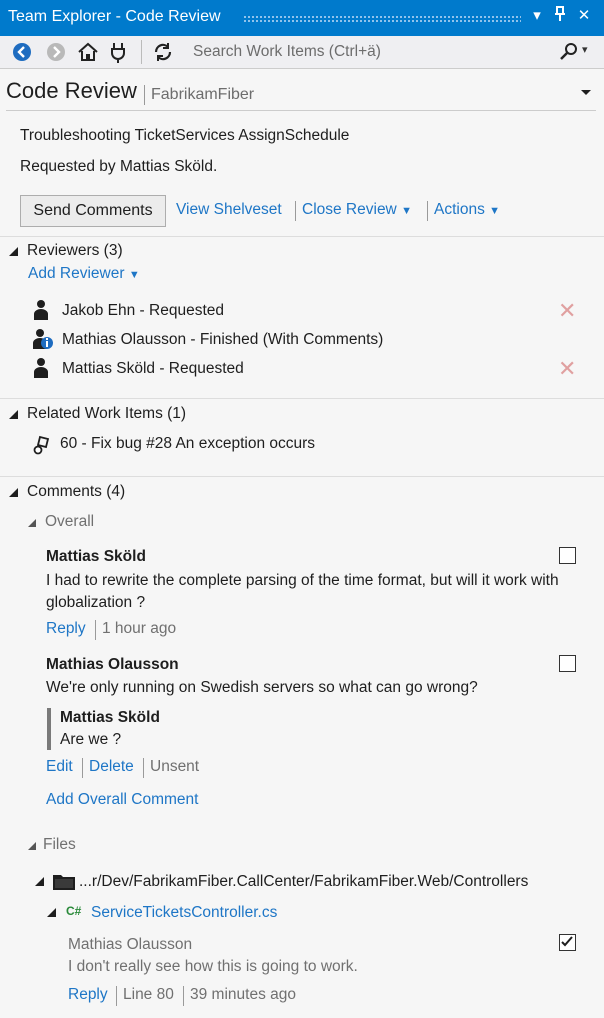 The height and width of the screenshot is (1018, 604). Describe the element at coordinates (130, 944) in the screenshot. I see `file-comment-author: Mathias Olausson` at that location.